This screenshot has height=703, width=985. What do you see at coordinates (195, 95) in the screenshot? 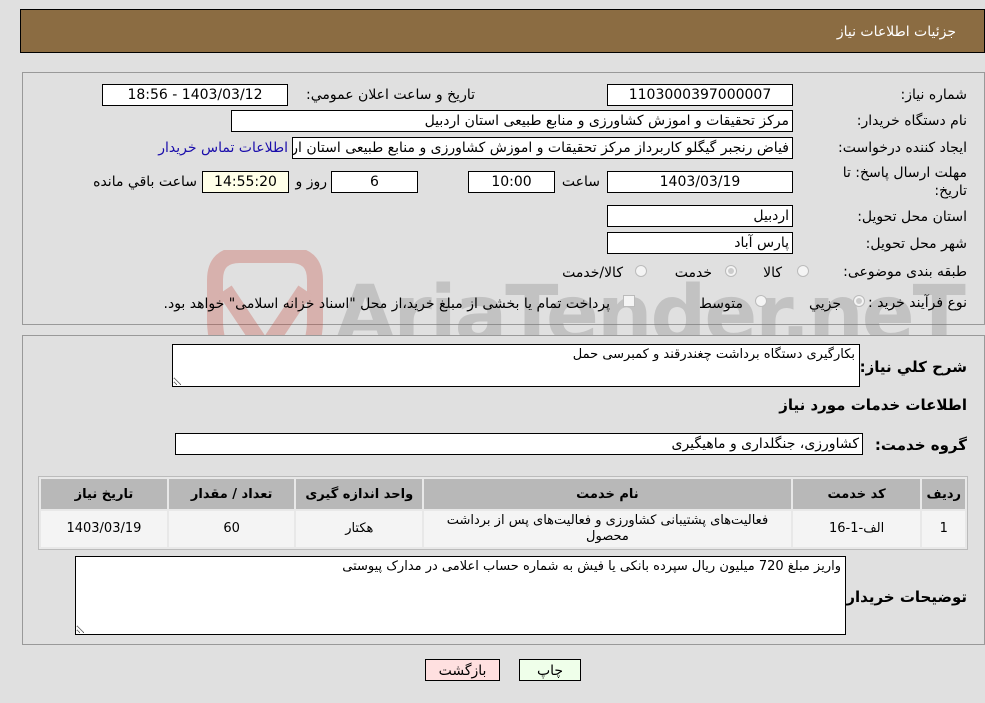
I see `announce-datetime-field: 1403/03/12 - 18:56` at bounding box center [195, 95].